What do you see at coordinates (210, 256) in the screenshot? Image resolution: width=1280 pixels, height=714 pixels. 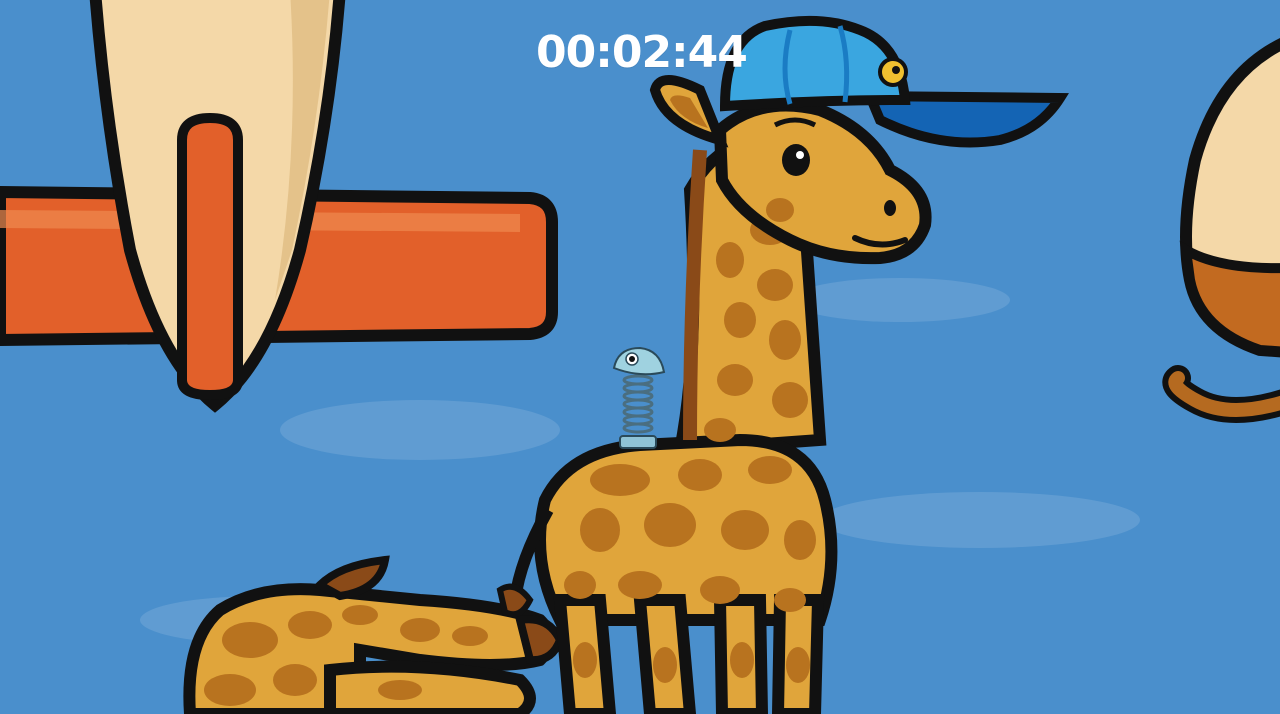 I see `airplane-fin` at bounding box center [210, 256].